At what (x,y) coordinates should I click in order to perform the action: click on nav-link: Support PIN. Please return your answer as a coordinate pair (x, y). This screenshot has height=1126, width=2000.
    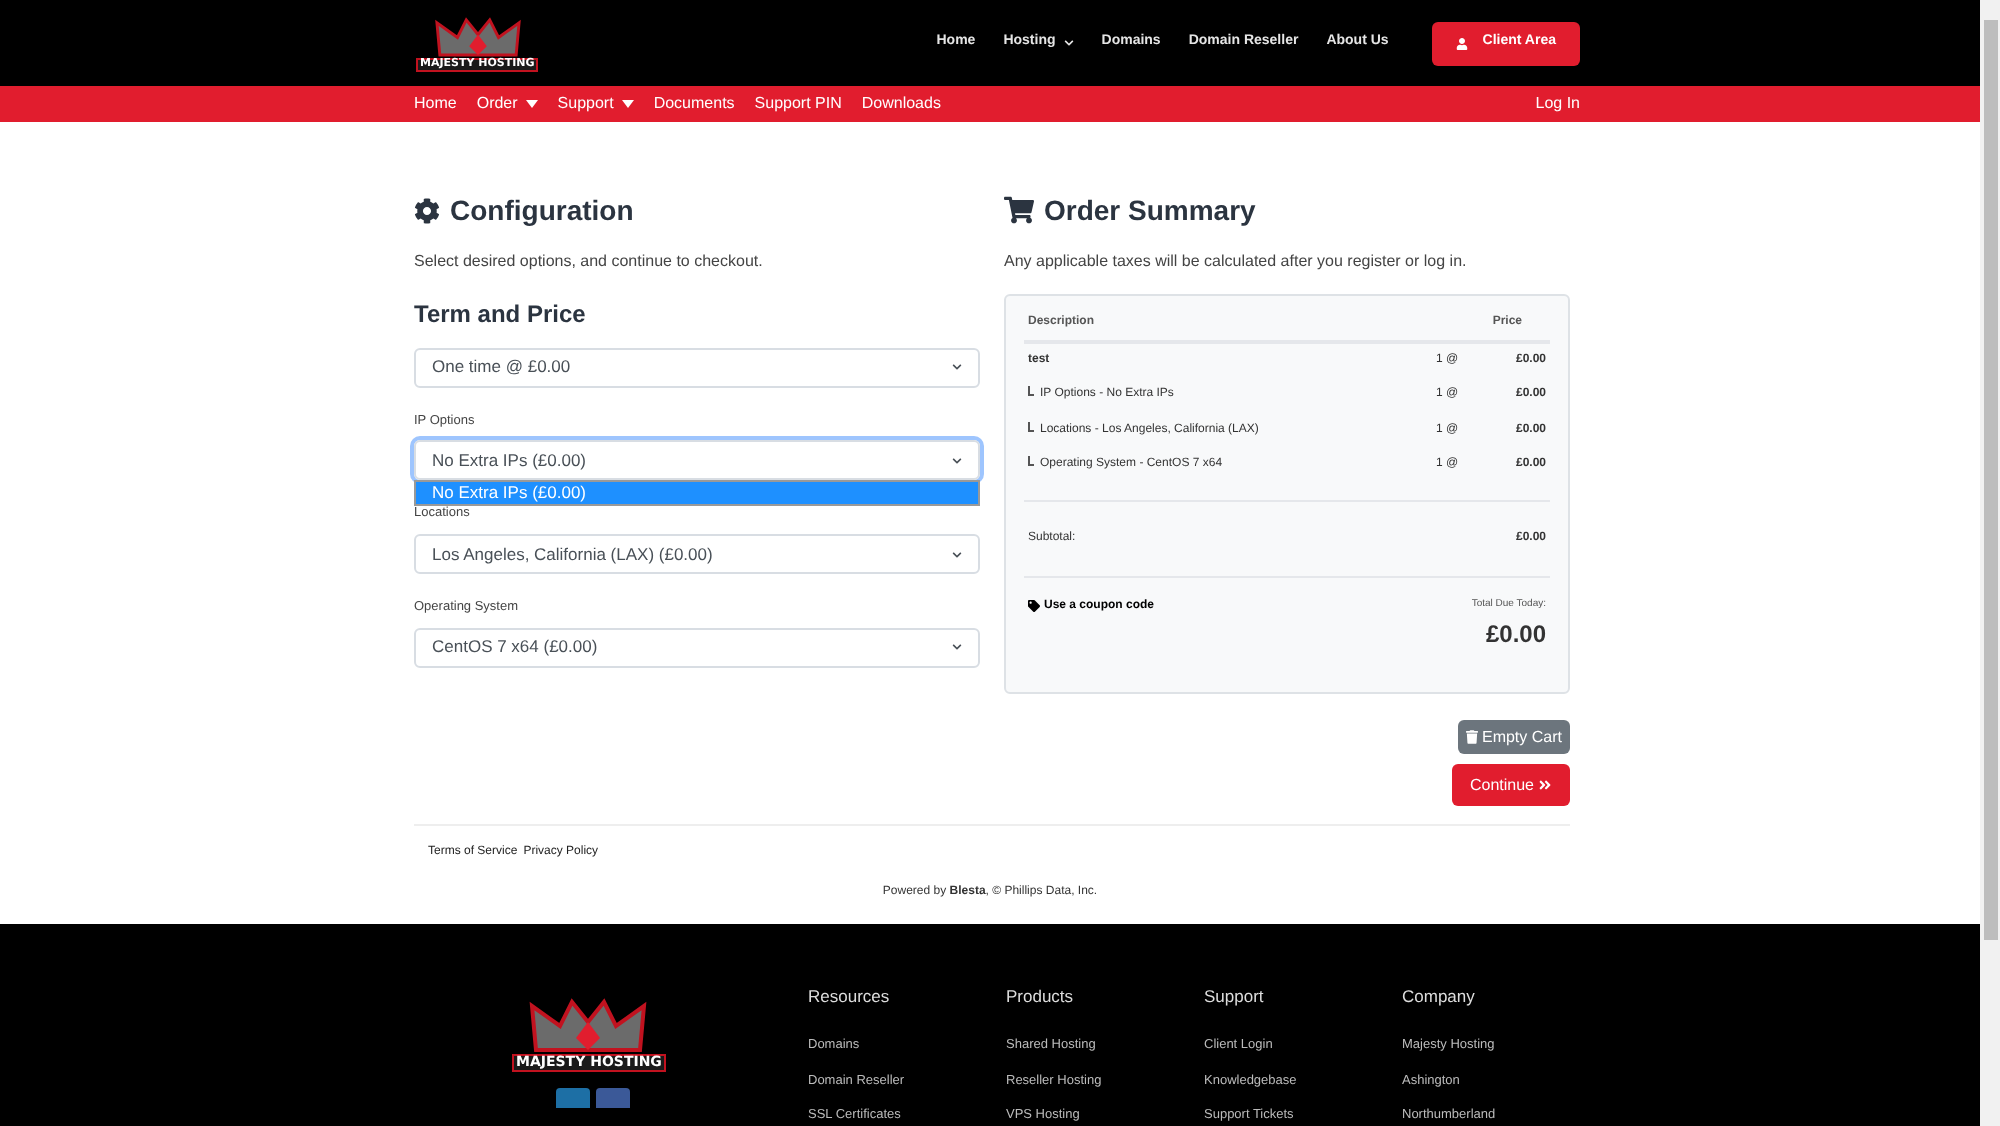
    Looking at the image, I should click on (798, 103).